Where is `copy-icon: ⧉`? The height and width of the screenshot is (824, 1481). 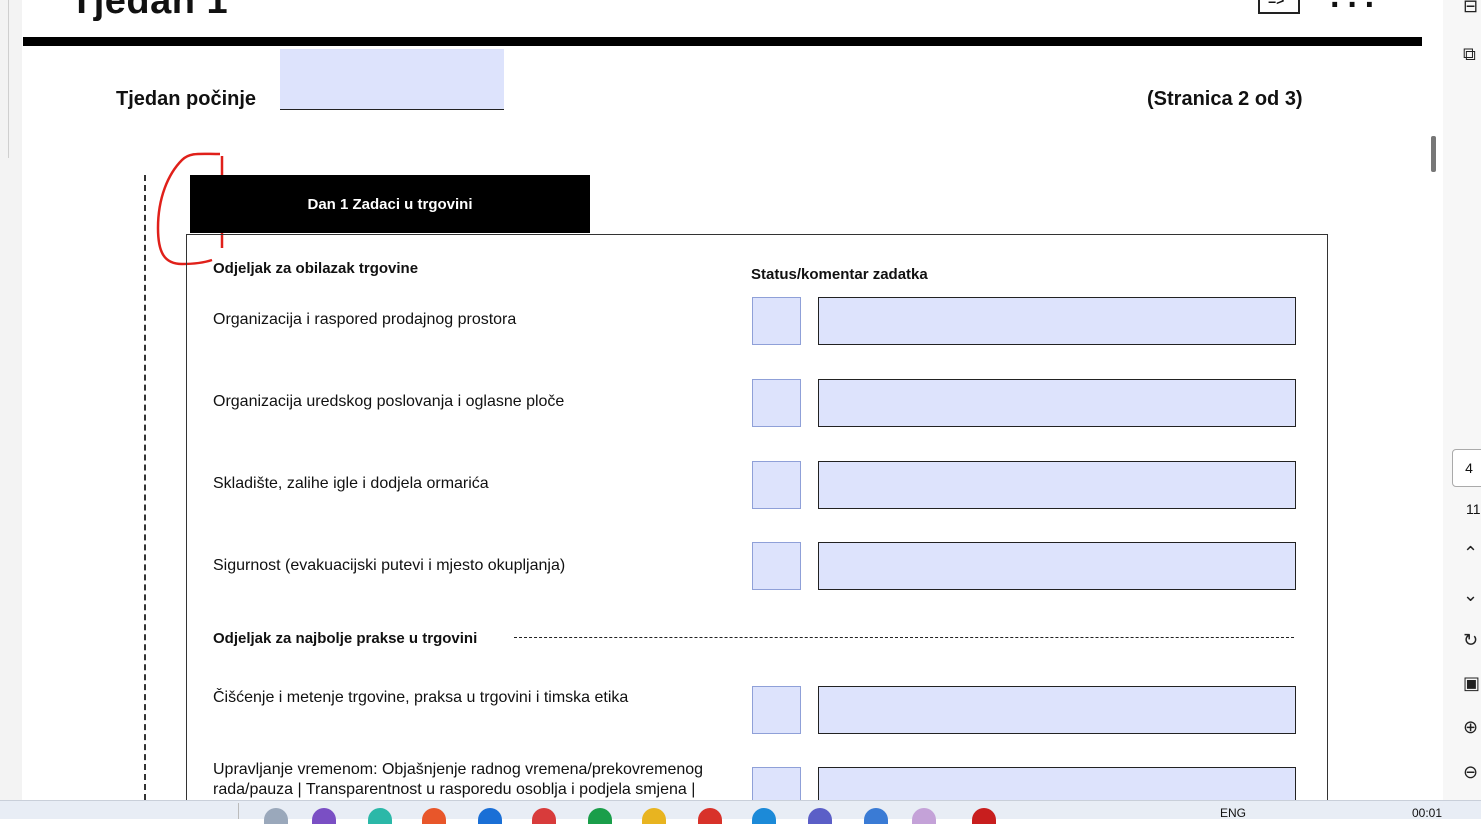
copy-icon: ⧉ is located at coordinates (1469, 54).